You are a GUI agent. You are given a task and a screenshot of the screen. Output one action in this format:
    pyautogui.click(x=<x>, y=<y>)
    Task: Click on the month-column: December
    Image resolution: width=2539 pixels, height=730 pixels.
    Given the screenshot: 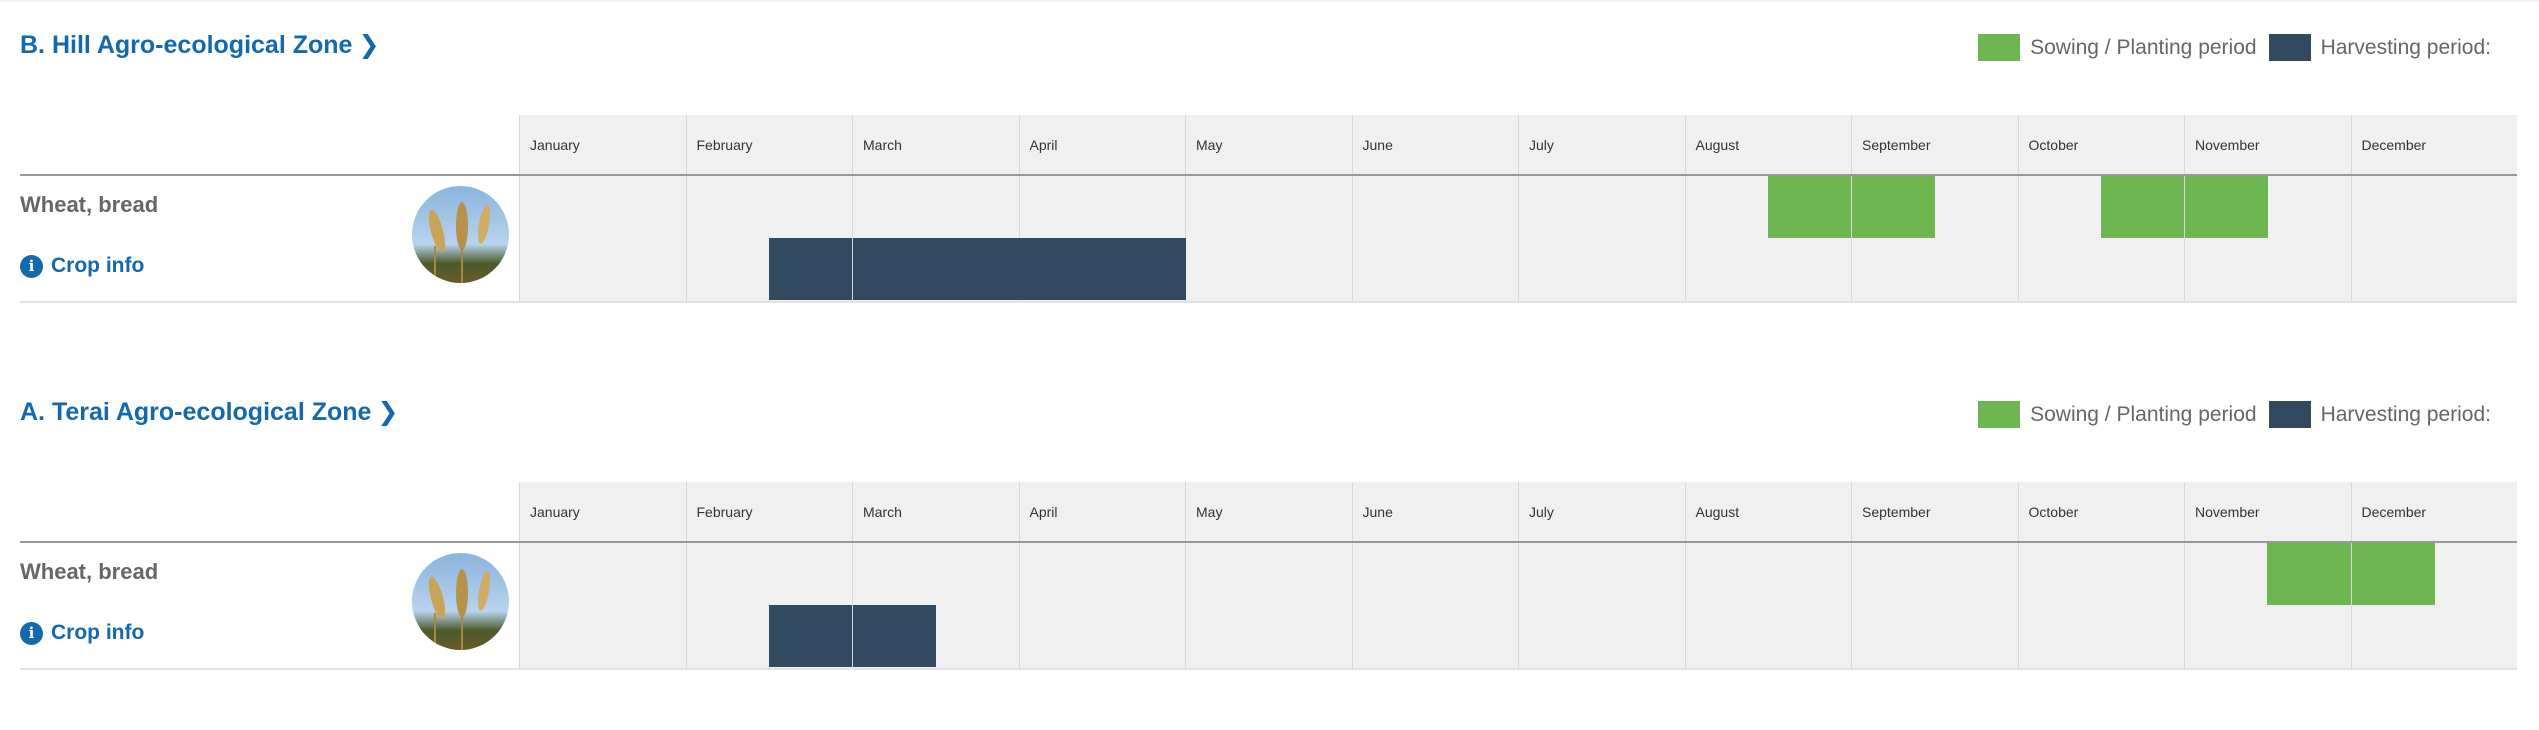 What is the action you would take?
    pyautogui.click(x=2434, y=208)
    